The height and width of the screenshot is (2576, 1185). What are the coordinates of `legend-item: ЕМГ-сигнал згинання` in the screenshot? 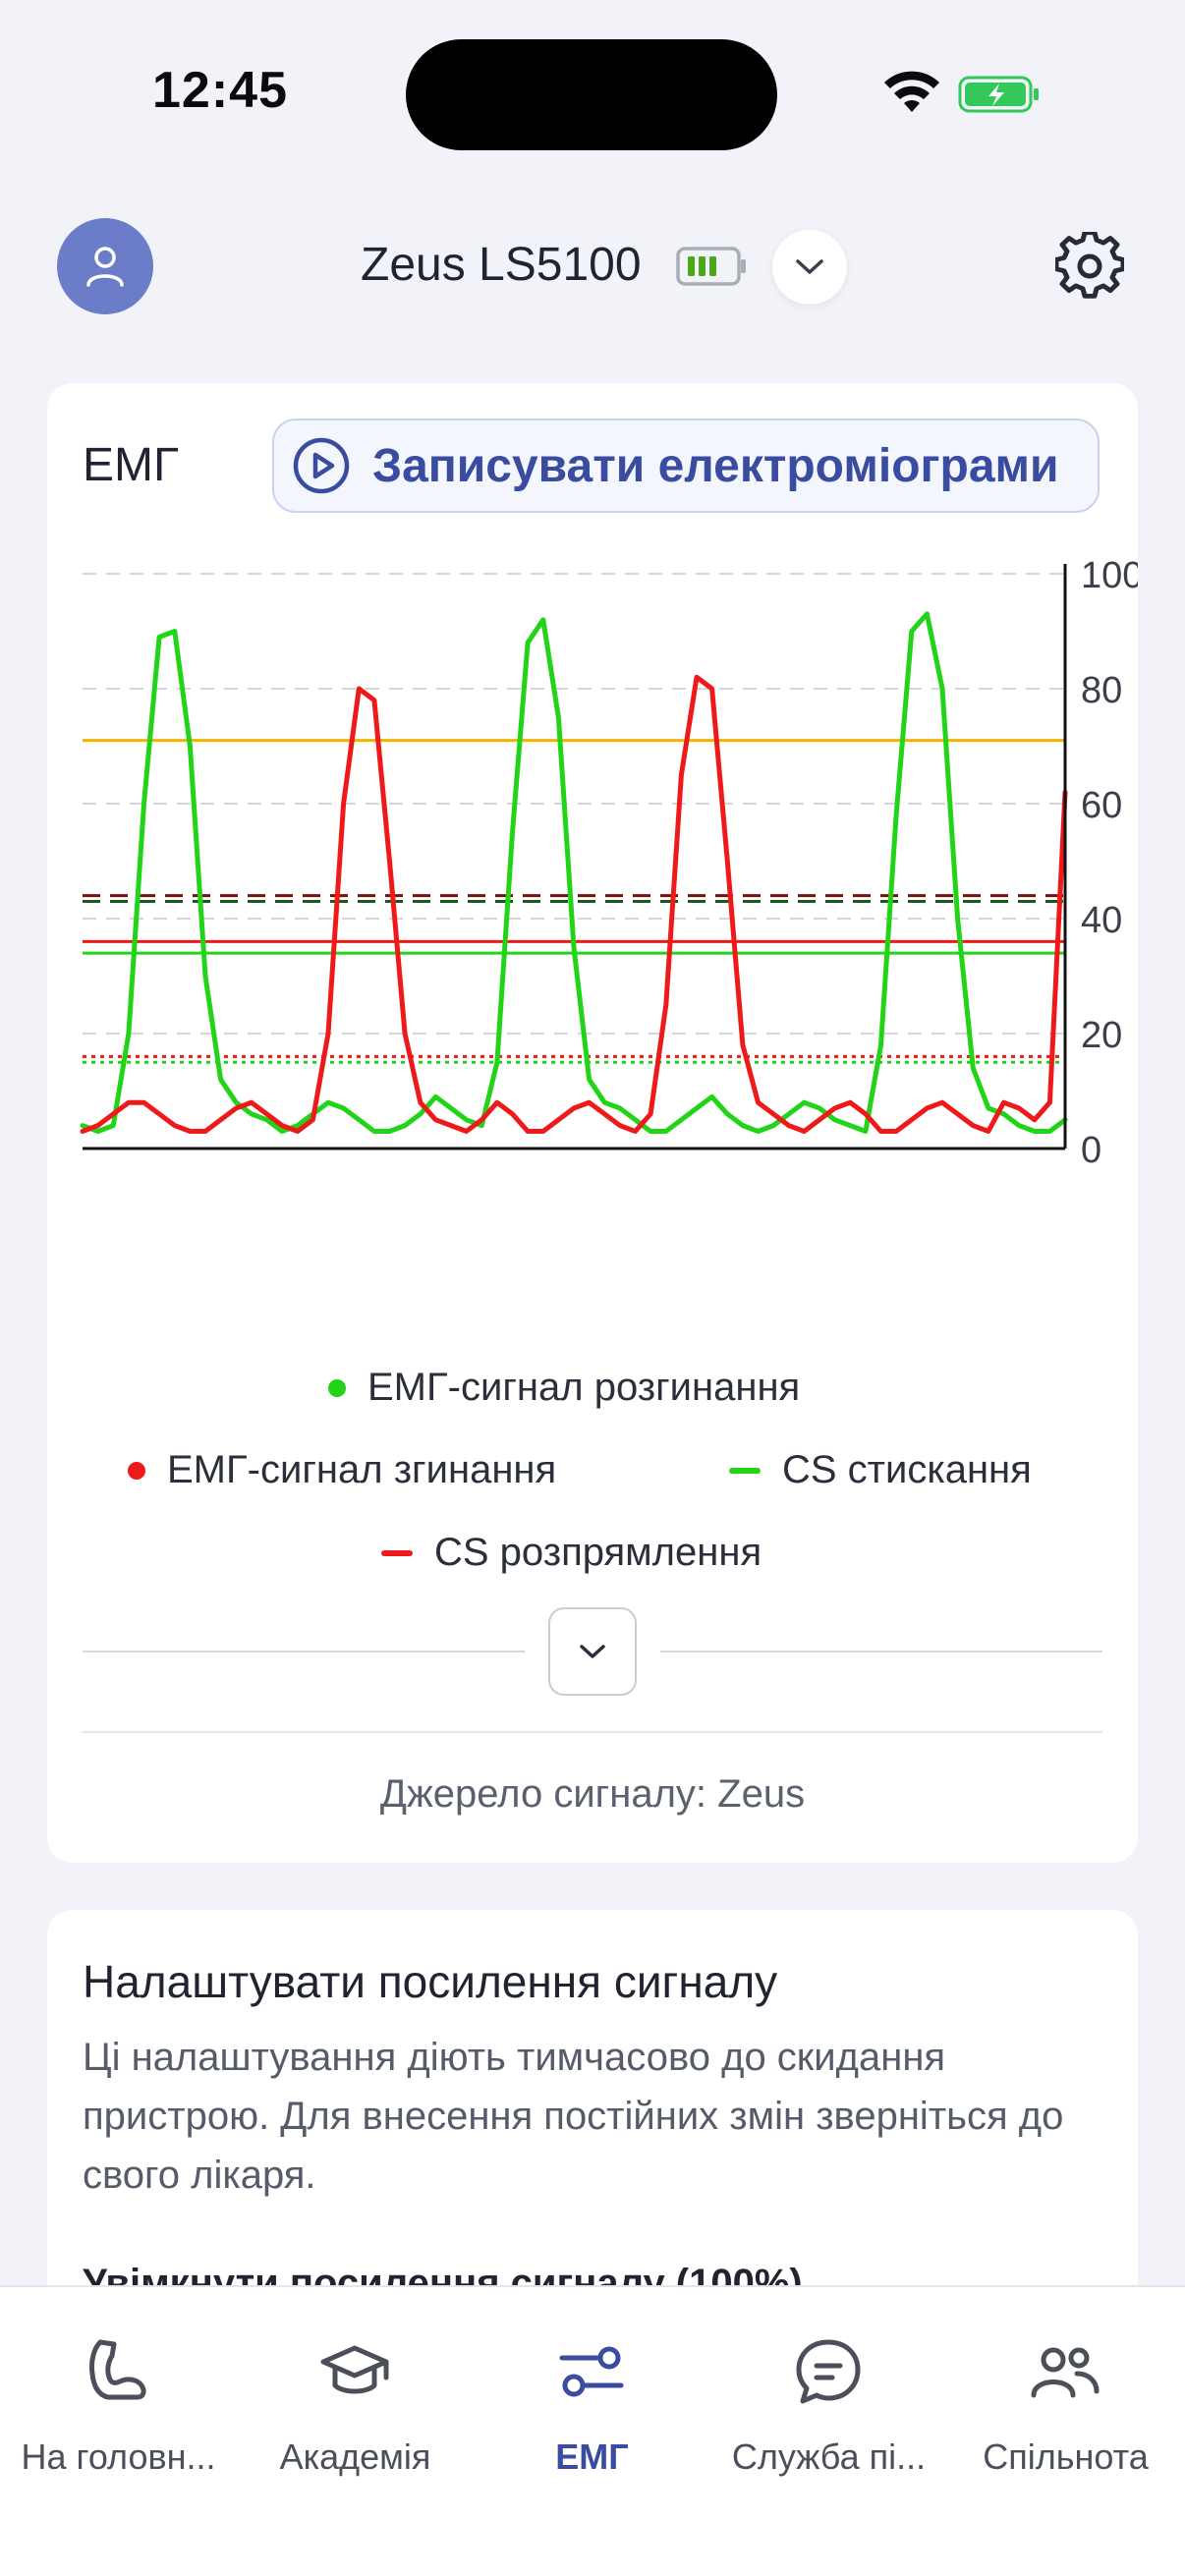 It's located at (342, 1470).